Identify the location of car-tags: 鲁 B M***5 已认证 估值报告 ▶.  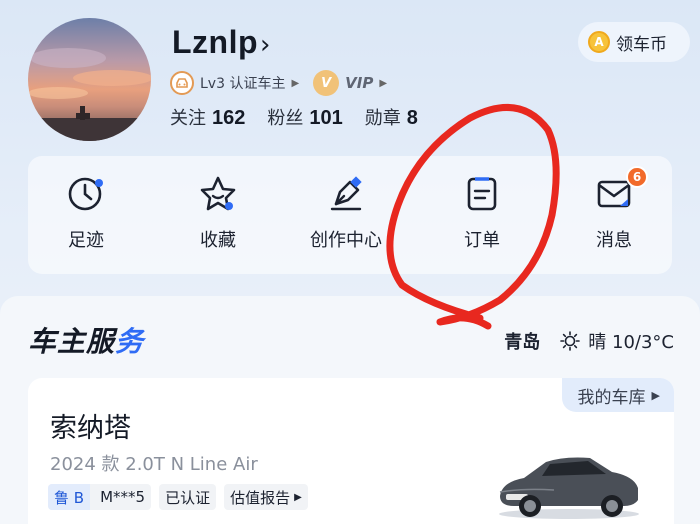
(178, 497).